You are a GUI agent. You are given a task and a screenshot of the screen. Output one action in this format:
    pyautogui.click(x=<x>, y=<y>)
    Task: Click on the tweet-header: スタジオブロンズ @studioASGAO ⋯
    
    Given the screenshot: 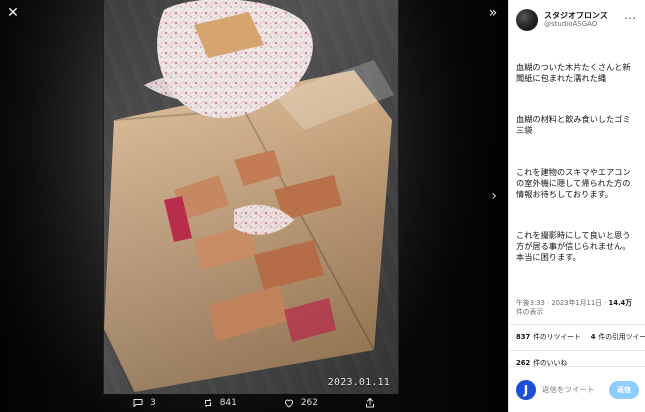 What is the action you would take?
    pyautogui.click(x=577, y=20)
    